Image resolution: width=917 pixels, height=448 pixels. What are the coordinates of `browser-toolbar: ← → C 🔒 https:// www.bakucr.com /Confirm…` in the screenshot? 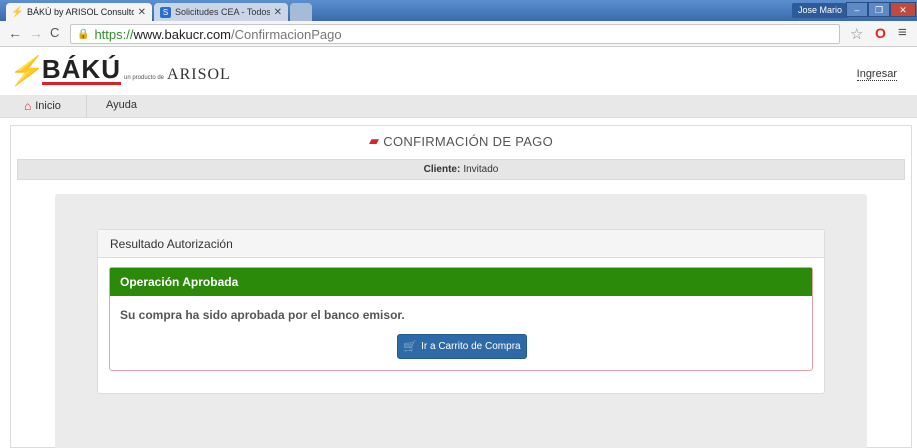 It's located at (458, 34).